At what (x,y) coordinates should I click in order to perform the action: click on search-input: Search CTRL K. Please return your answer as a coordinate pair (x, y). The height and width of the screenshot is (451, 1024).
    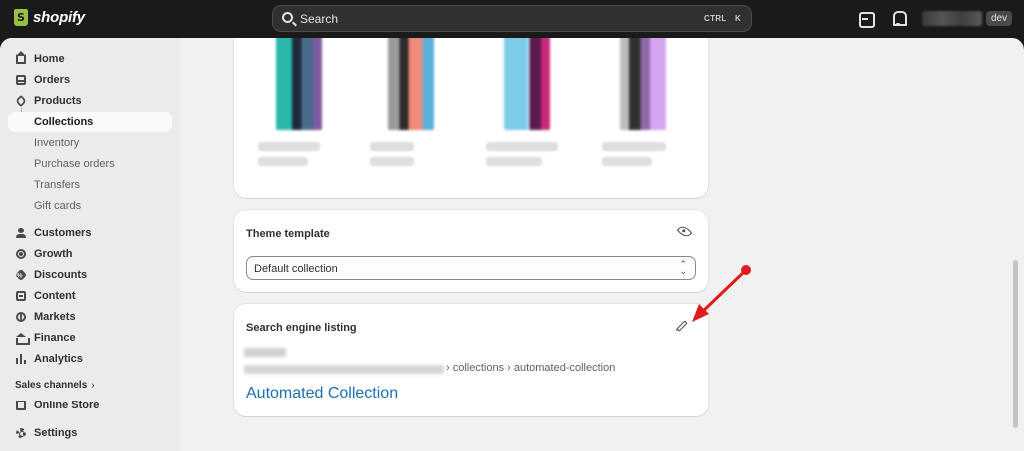
    Looking at the image, I should click on (512, 18).